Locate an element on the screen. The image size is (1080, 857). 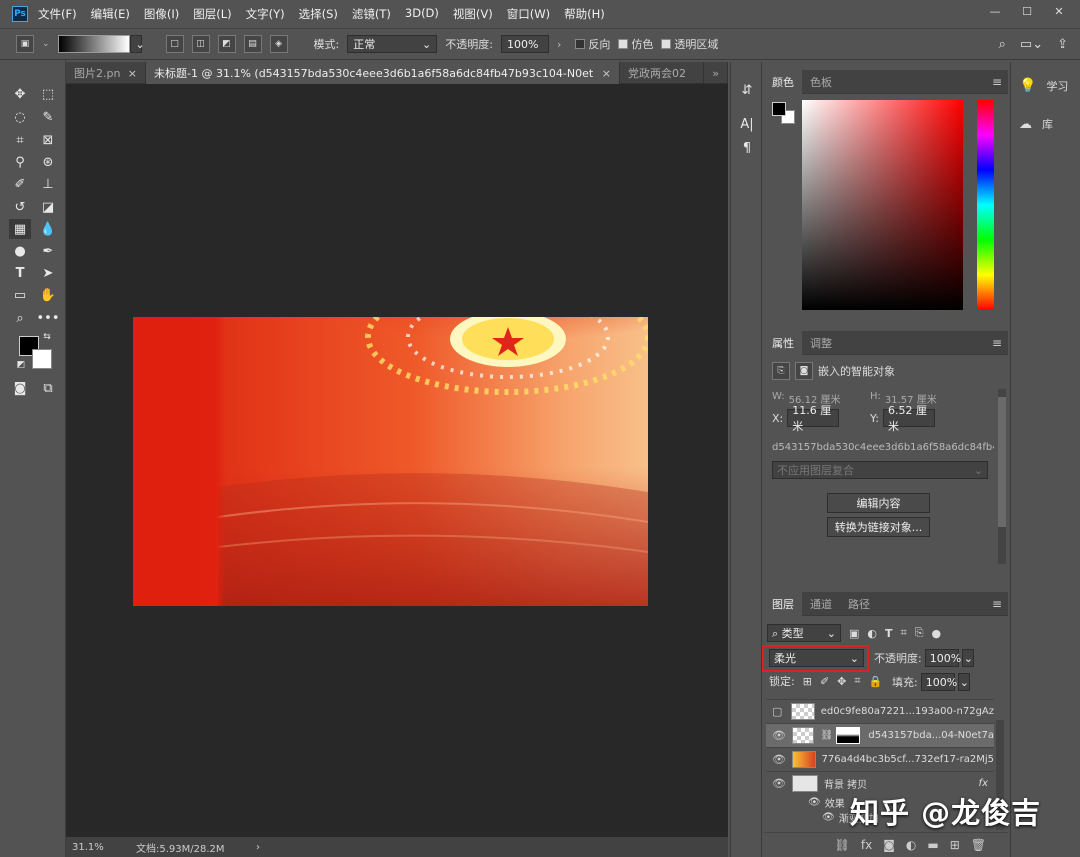
stamp-tool-icon: ⊥ is located at coordinates (48, 184).